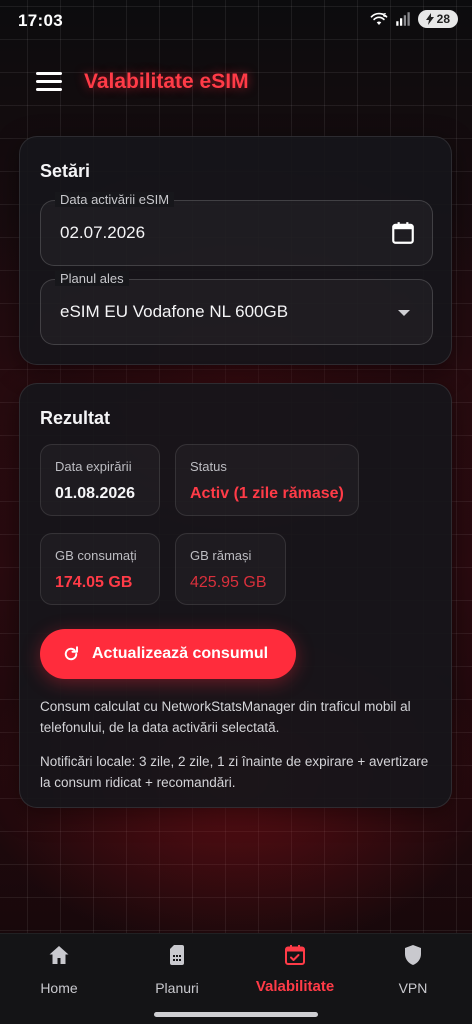  Describe the element at coordinates (429, 19) in the screenshot. I see `bolt-icon` at that location.